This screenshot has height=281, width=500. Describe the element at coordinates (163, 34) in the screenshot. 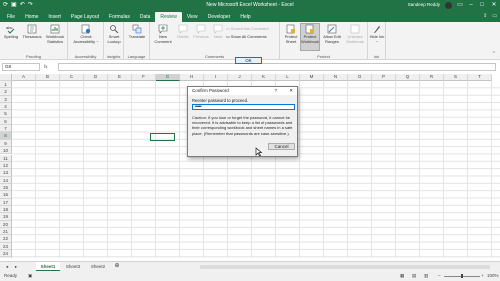

I see `new-comment-button: New Comment` at that location.